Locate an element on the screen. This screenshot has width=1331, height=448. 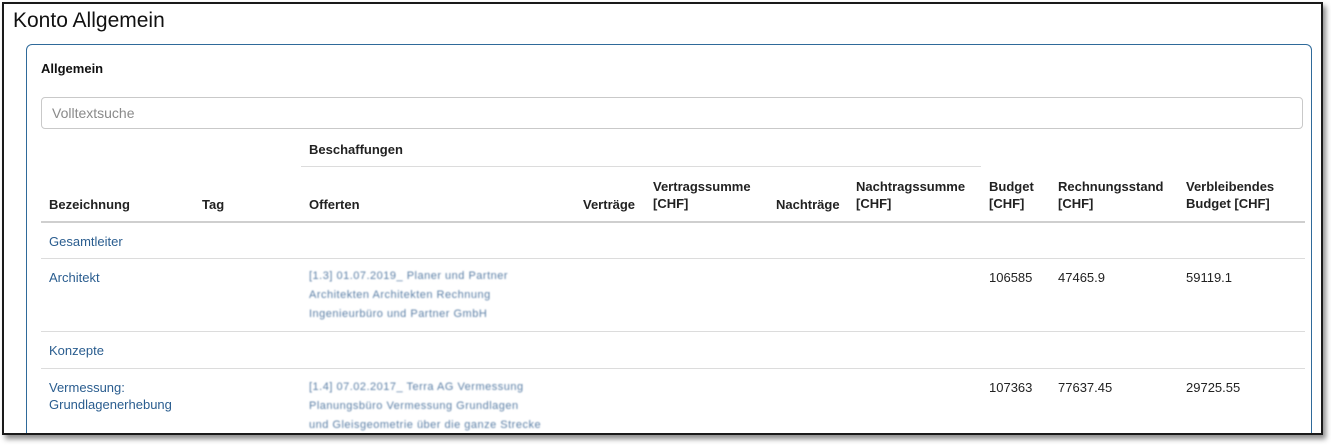
column-header-bezeichnung: Bezeichnung is located at coordinates (89, 204).